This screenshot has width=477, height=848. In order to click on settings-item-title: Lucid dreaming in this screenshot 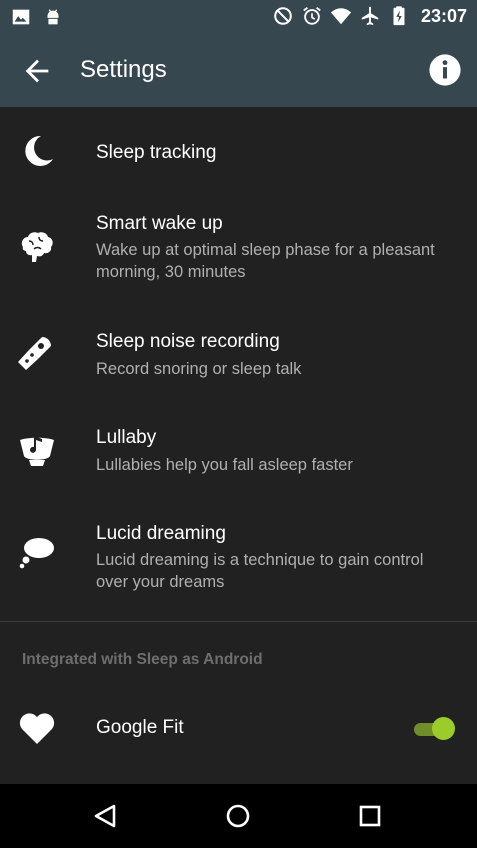, I will do `click(161, 533)`.